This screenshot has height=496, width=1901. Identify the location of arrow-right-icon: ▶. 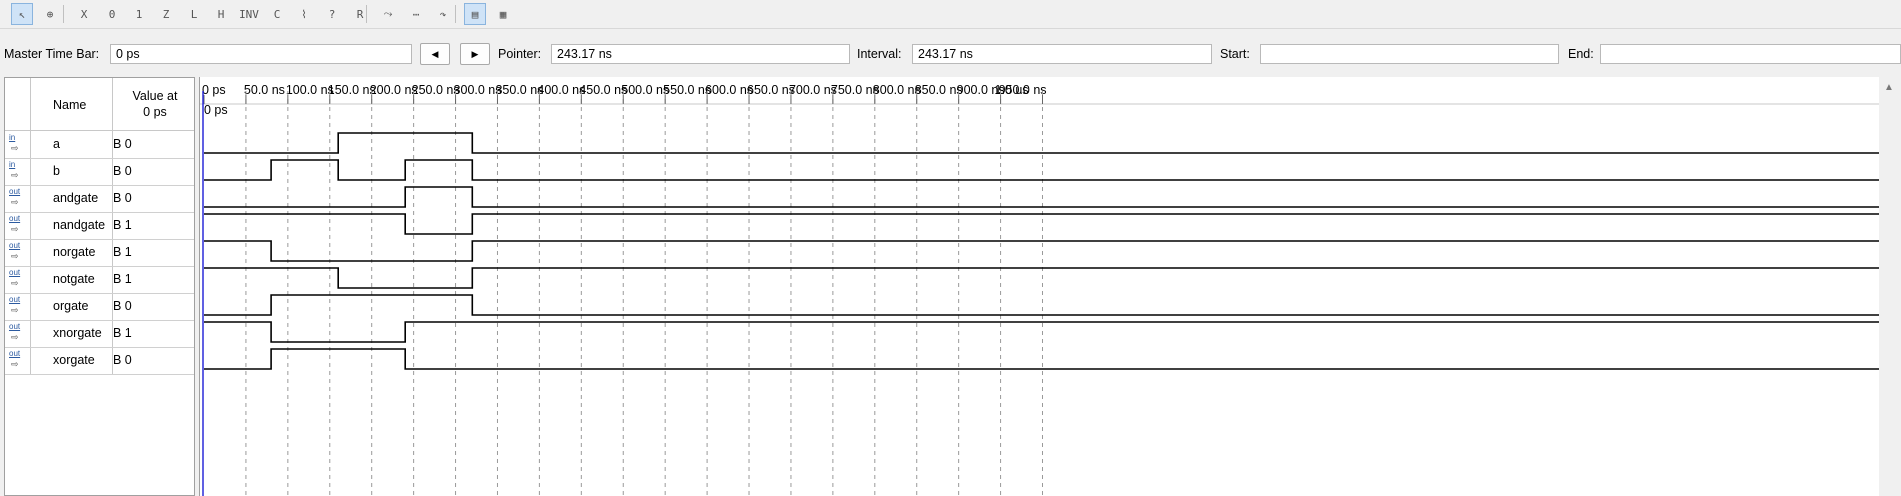
(475, 53).